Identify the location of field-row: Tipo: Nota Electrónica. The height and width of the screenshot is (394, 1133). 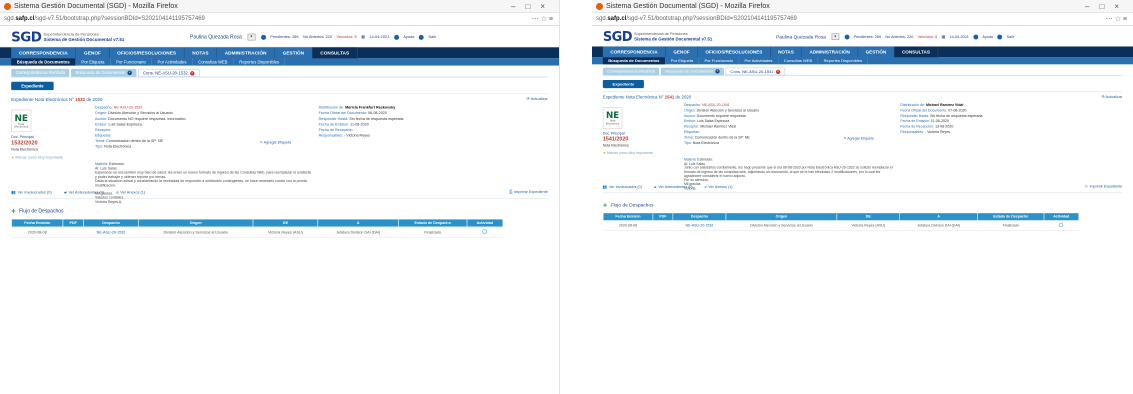
(773, 143).